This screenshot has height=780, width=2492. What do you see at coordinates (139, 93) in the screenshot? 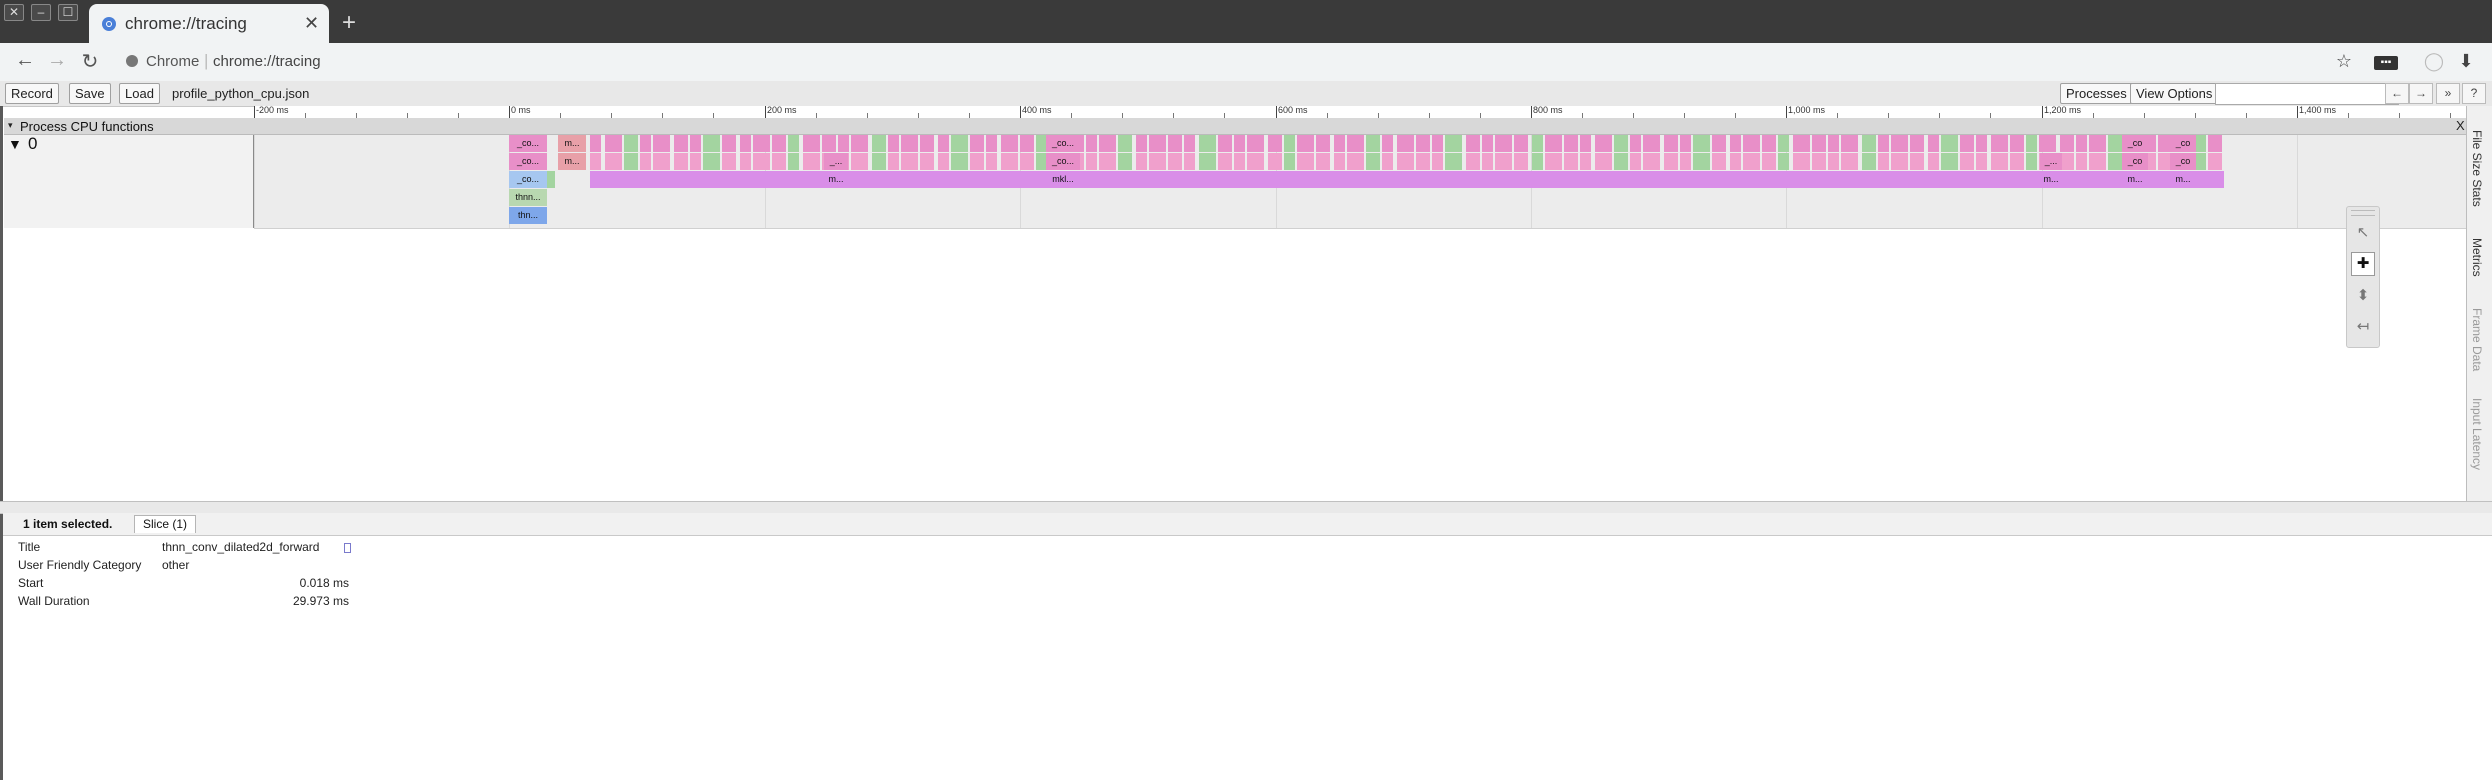
I see `load-button: Load` at bounding box center [139, 93].